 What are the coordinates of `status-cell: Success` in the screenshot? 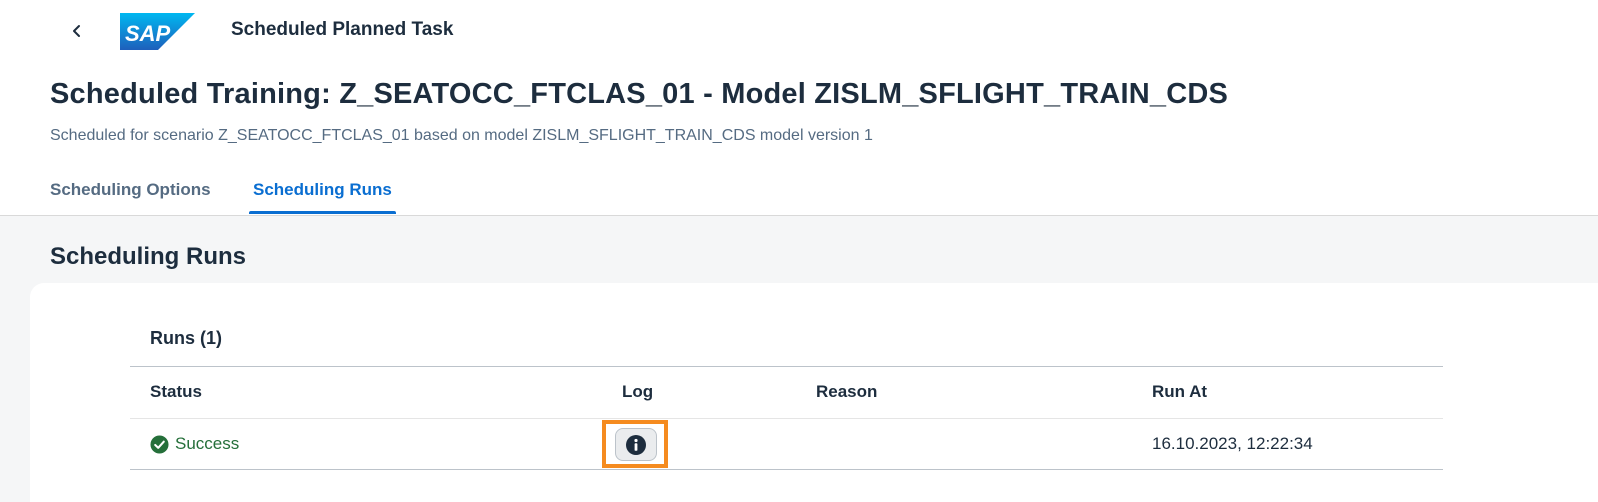 It's located at (194, 444).